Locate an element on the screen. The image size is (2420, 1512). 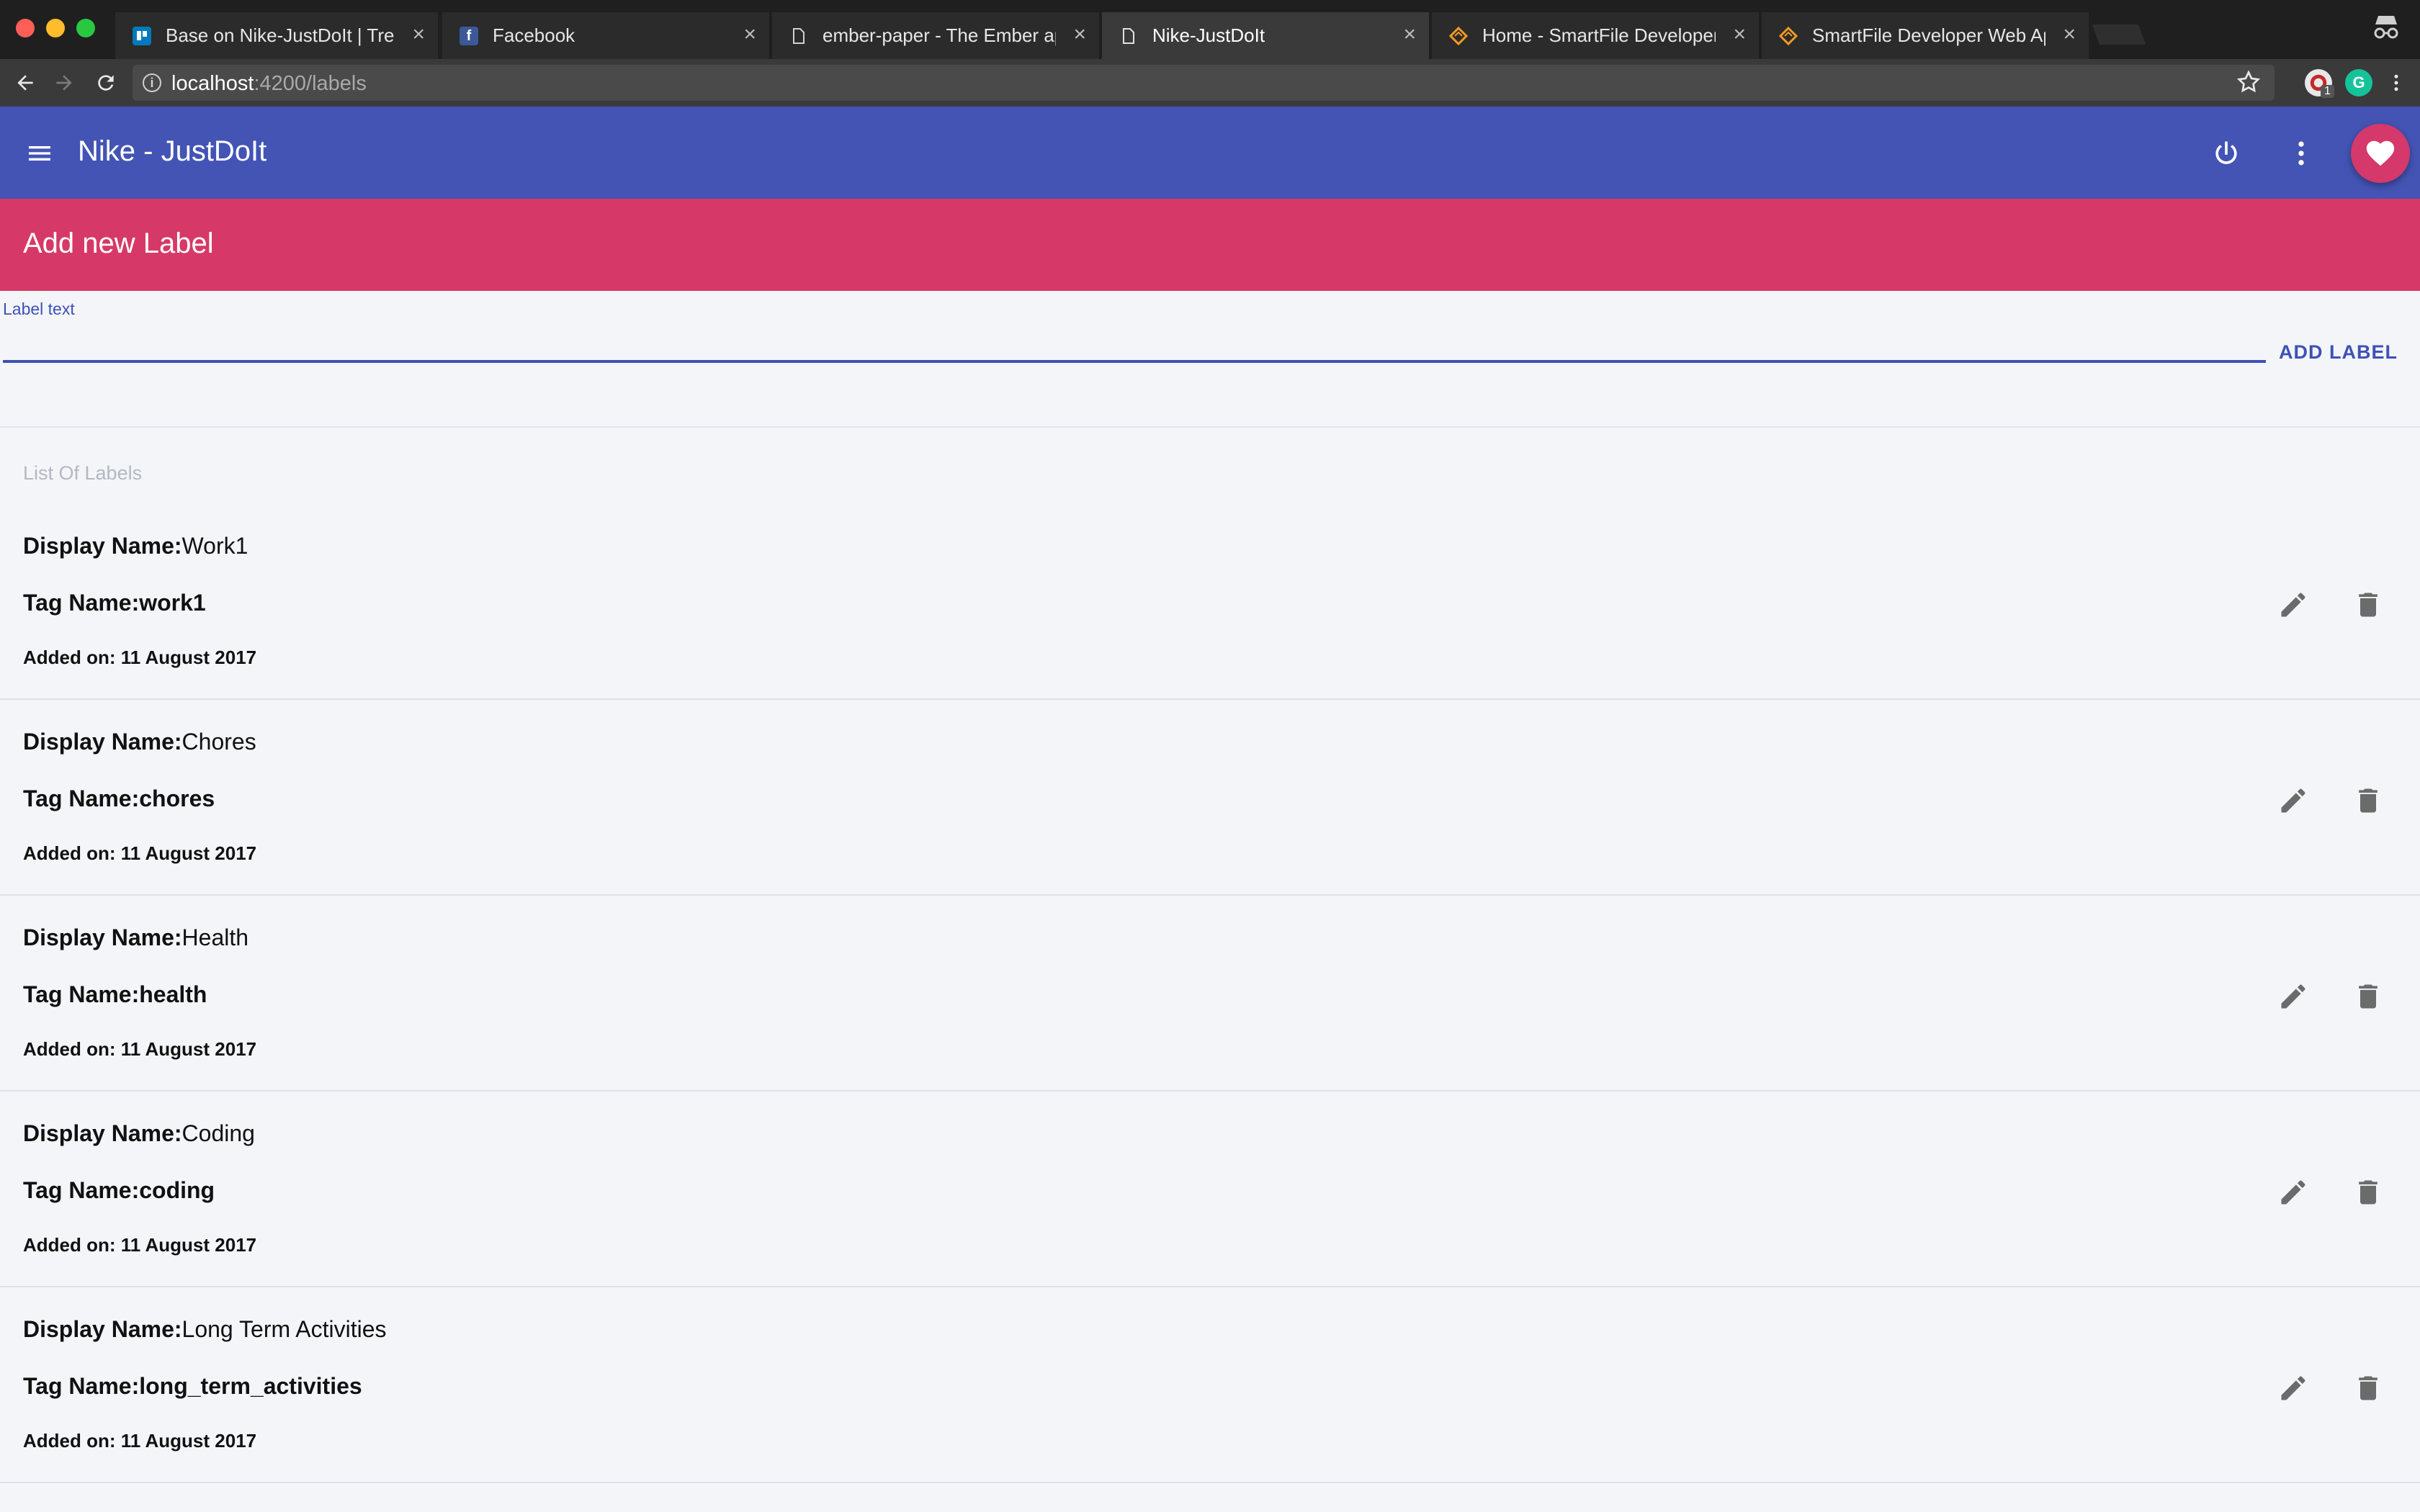
display-name: Display Name:Work1 is located at coordinates (135, 546).